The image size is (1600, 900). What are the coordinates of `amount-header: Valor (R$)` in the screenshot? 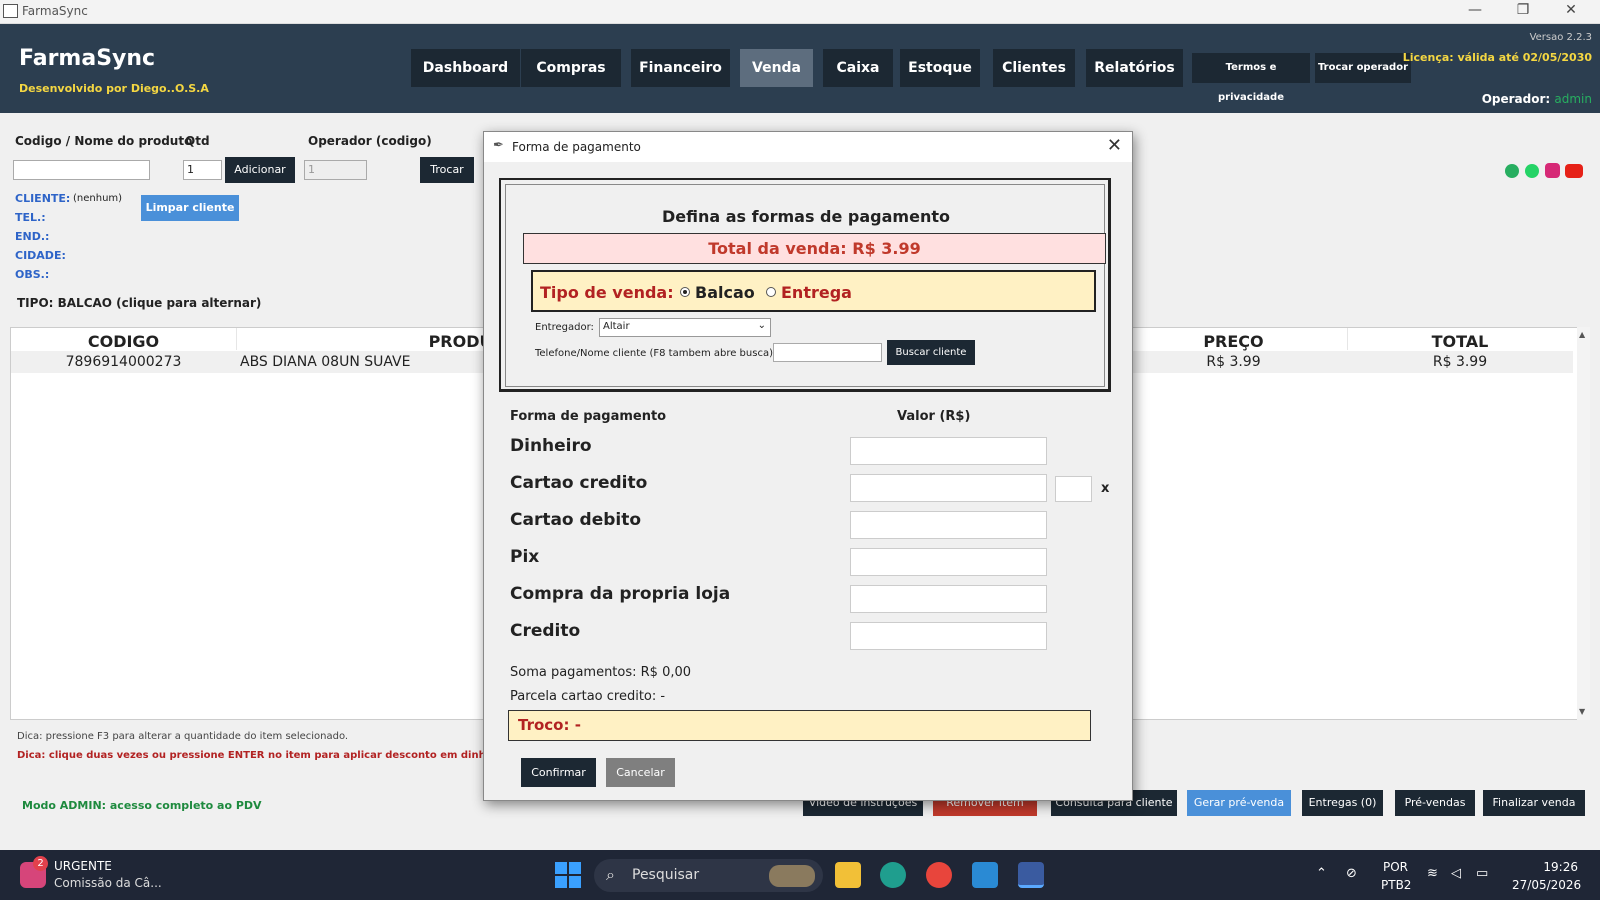 It's located at (934, 416).